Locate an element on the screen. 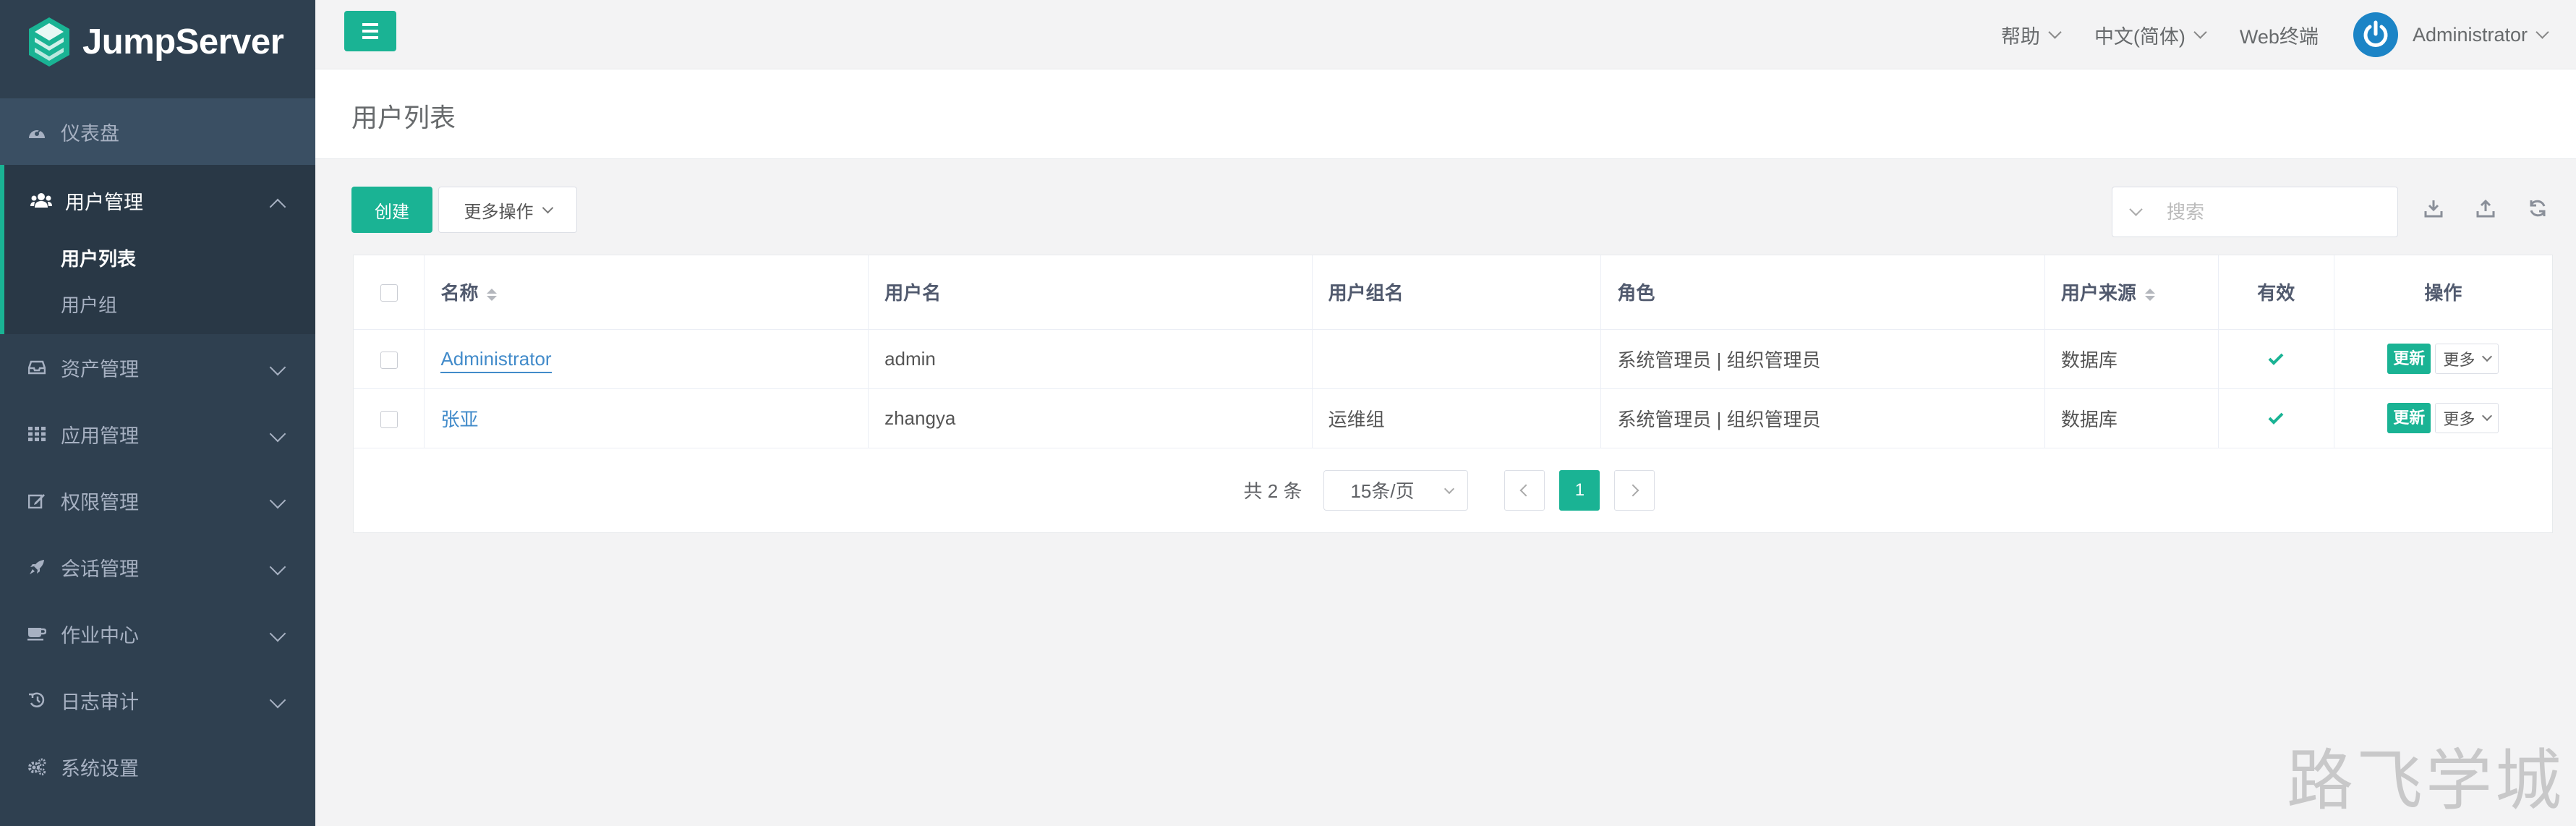  search-box is located at coordinates (2255, 212).